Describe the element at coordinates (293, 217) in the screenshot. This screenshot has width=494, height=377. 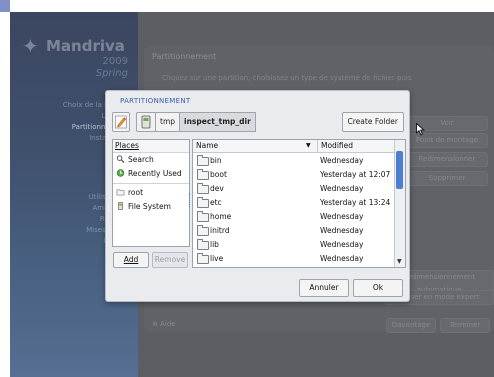
I see `file-row: home Wednesday` at that location.